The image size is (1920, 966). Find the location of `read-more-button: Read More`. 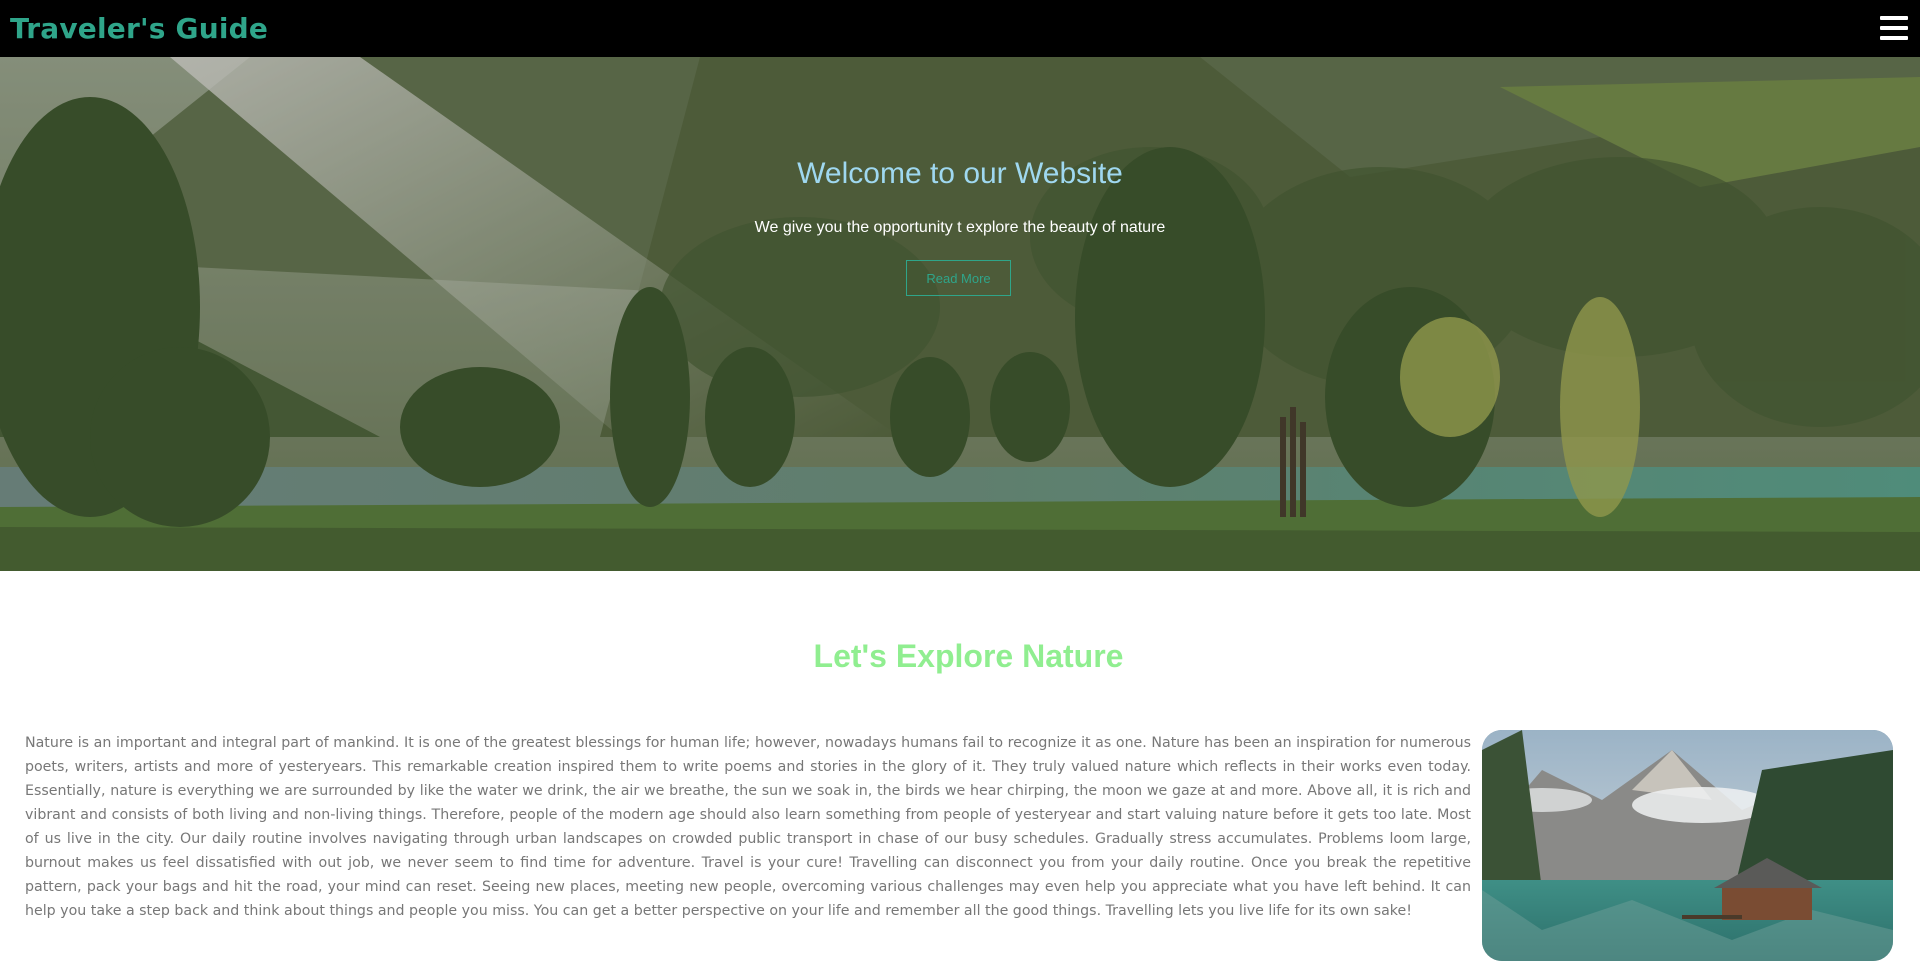

read-more-button: Read More is located at coordinates (958, 278).